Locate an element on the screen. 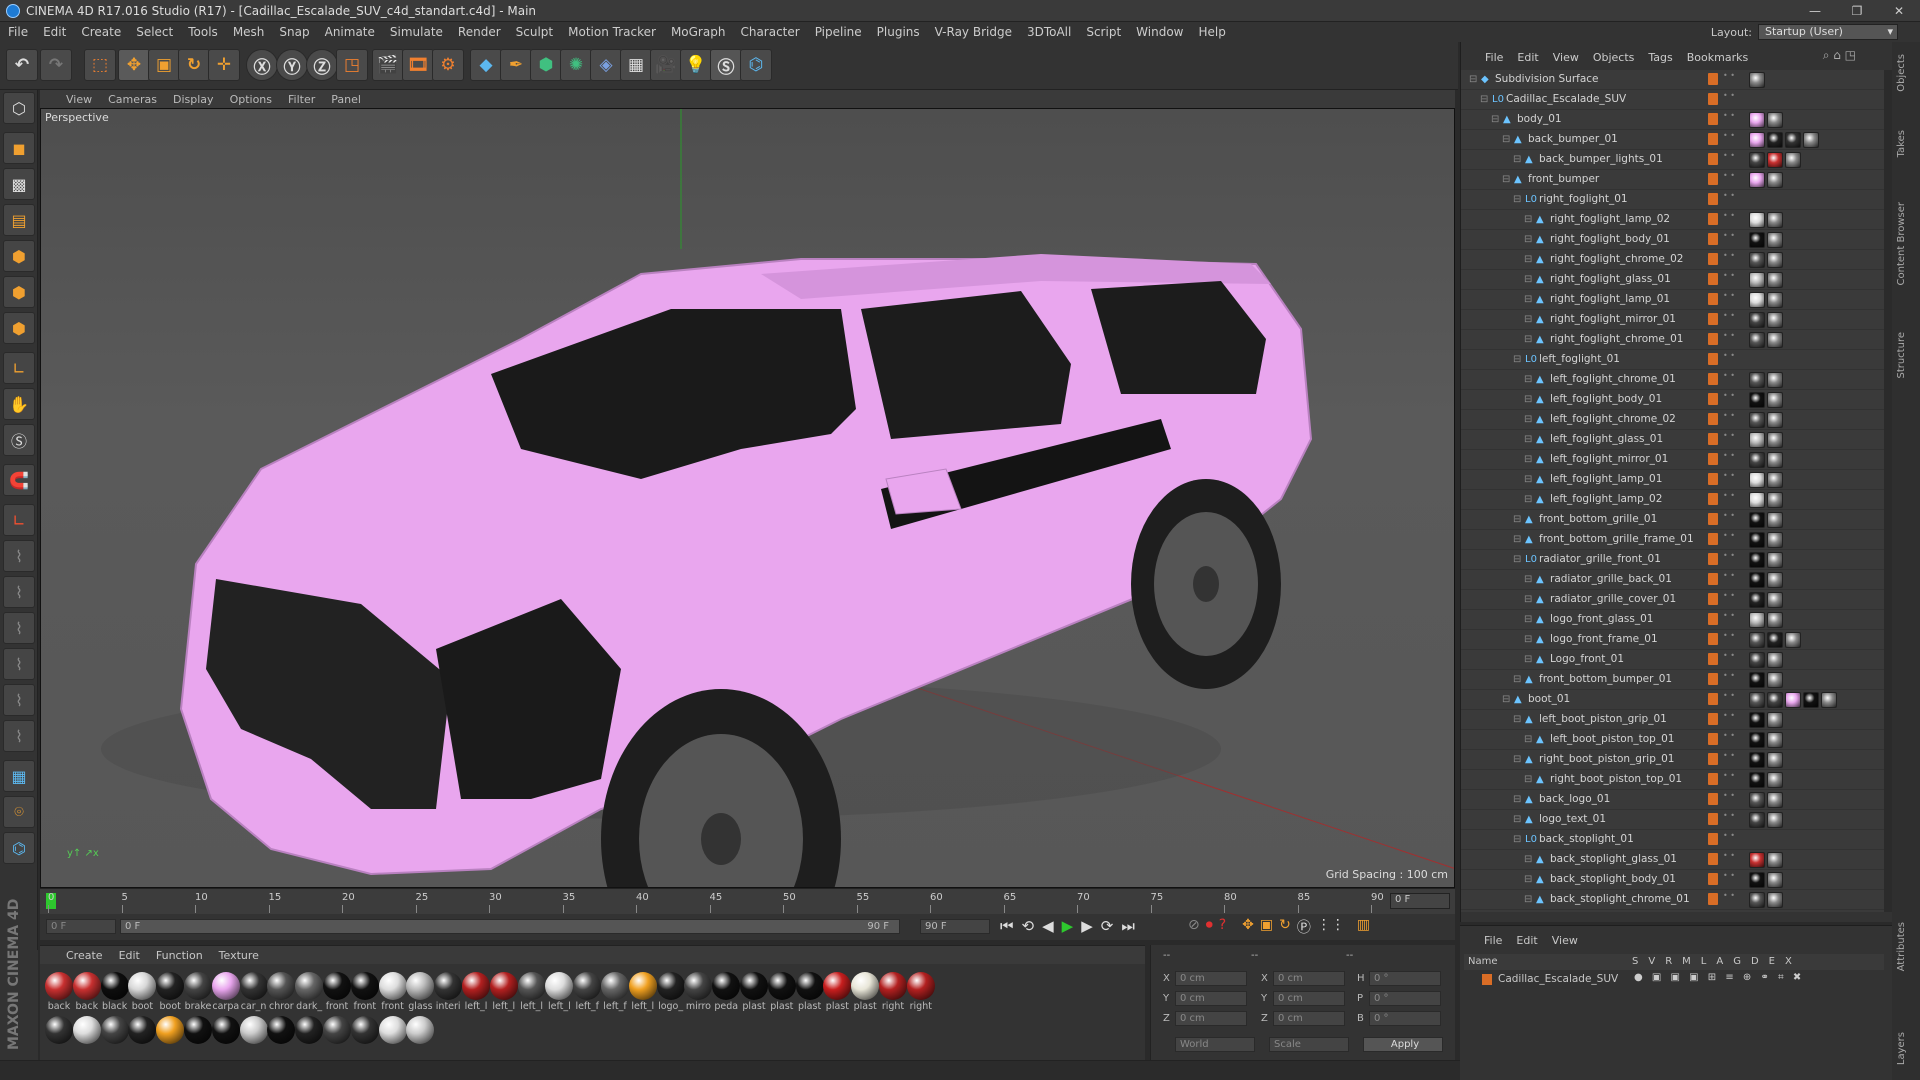 This screenshot has height=1080, width=1920. menu-v-ray-bridge: V-Ray Bridge is located at coordinates (973, 32).